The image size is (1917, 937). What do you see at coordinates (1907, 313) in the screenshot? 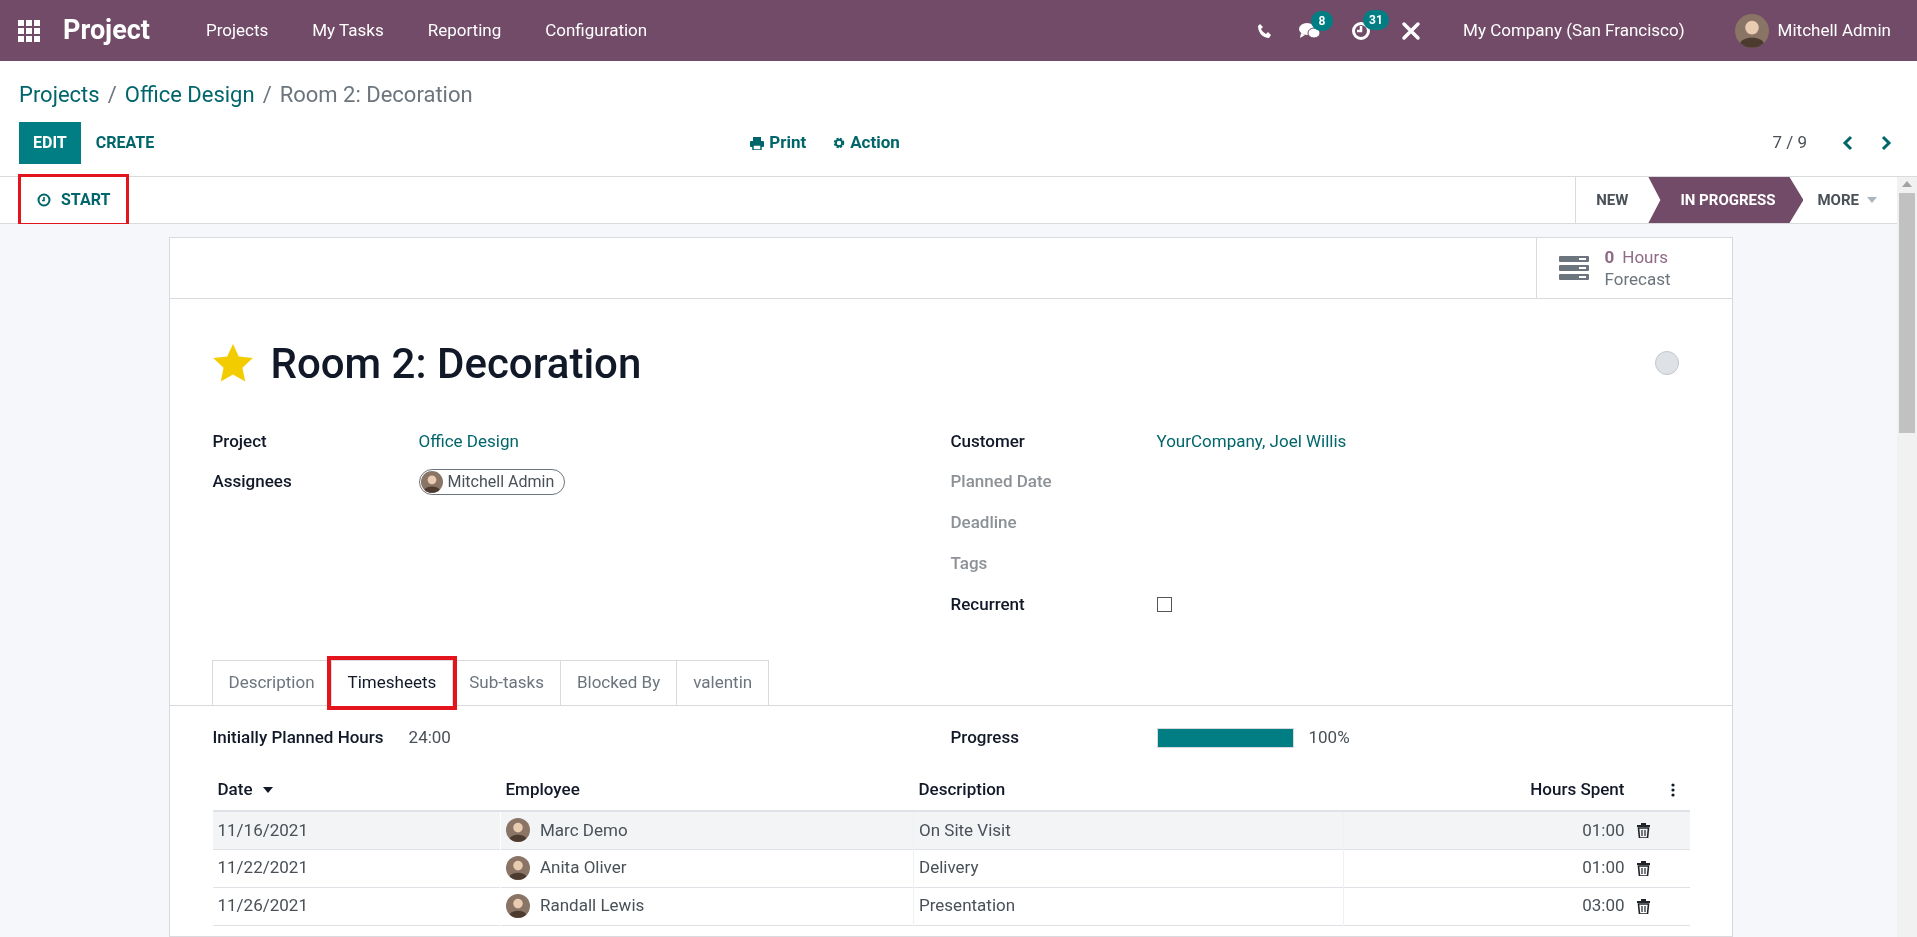
I see `scrollbar-thumb` at bounding box center [1907, 313].